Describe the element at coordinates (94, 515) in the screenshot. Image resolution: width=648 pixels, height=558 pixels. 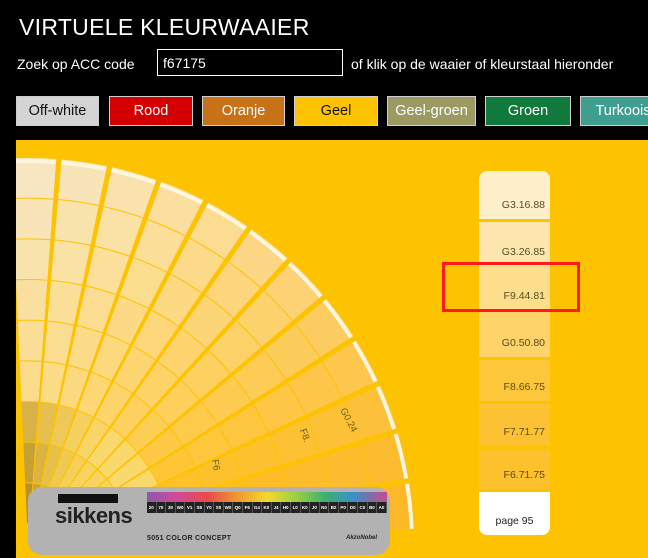
I see `sikkens-logo: sikkens` at that location.